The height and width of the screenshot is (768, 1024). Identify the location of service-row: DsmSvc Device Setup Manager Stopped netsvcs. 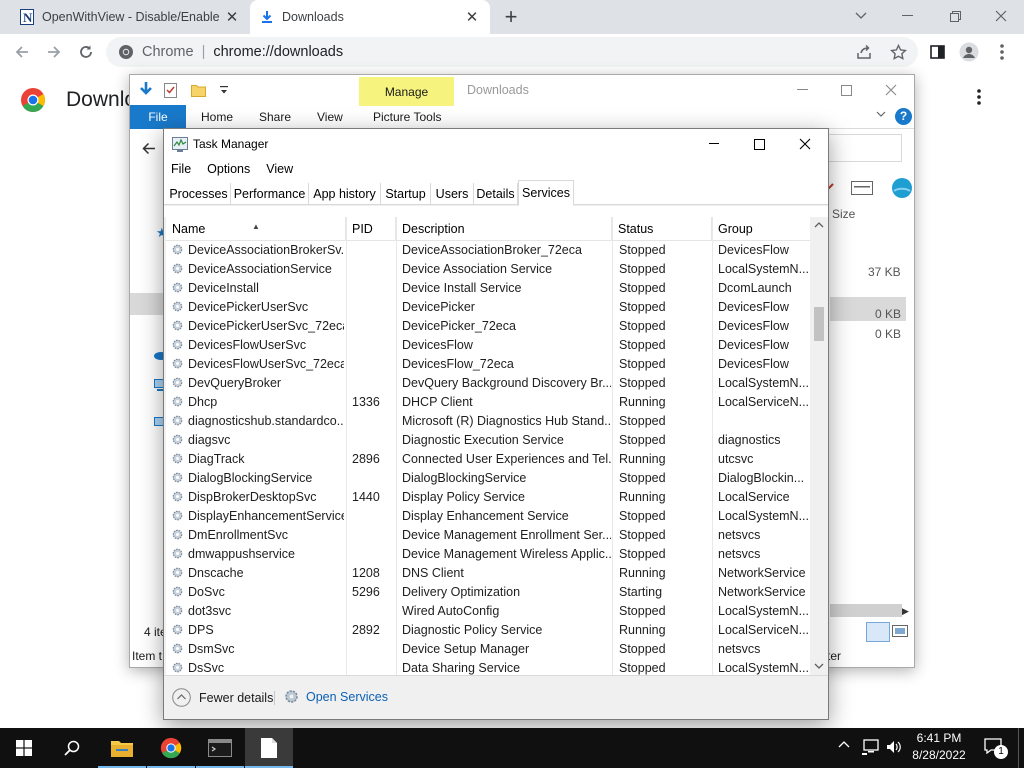
(488, 649).